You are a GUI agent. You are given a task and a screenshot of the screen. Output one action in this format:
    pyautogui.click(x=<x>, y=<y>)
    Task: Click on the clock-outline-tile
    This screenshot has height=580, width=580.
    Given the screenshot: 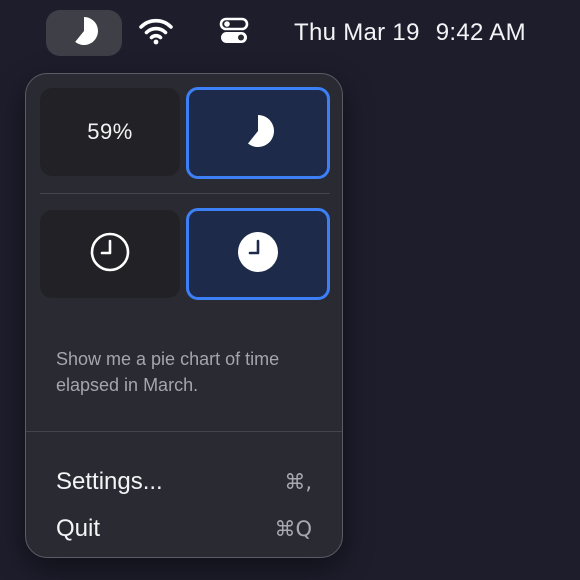 What is the action you would take?
    pyautogui.click(x=110, y=254)
    